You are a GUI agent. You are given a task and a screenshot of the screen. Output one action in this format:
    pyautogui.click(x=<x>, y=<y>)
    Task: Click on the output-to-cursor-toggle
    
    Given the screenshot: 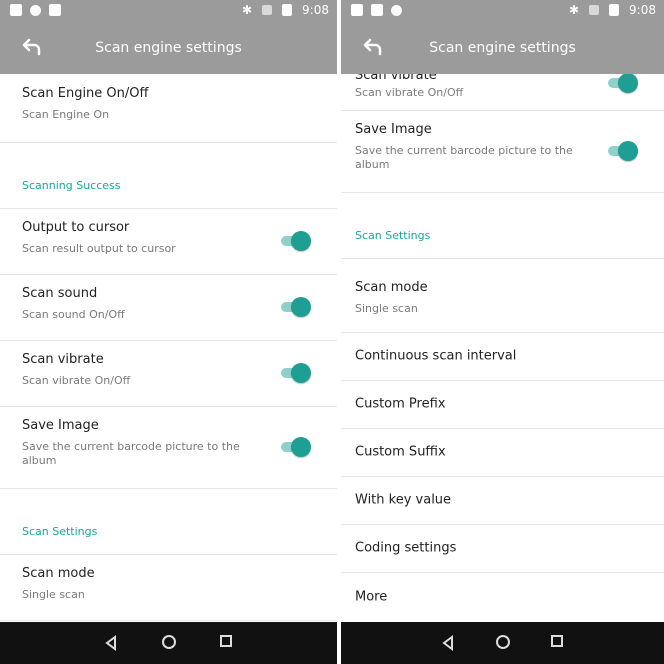 What is the action you would take?
    pyautogui.click(x=294, y=241)
    